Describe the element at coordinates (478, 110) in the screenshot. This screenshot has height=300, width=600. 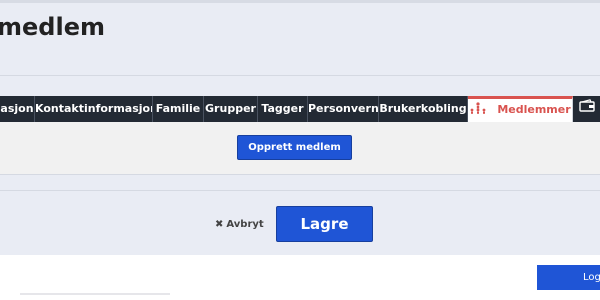
I see `members-icon` at that location.